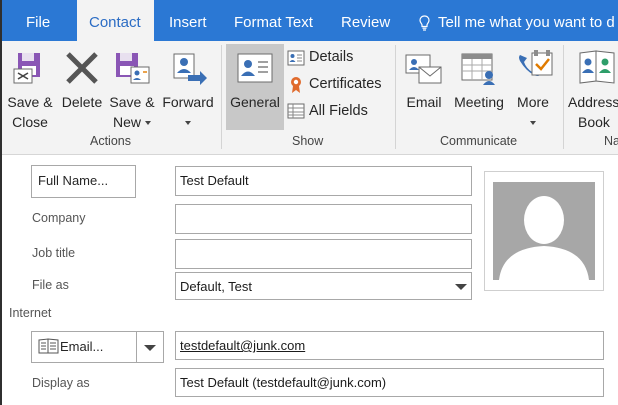 The image size is (618, 405). I want to click on meeting-calendar-icon, so click(478, 69).